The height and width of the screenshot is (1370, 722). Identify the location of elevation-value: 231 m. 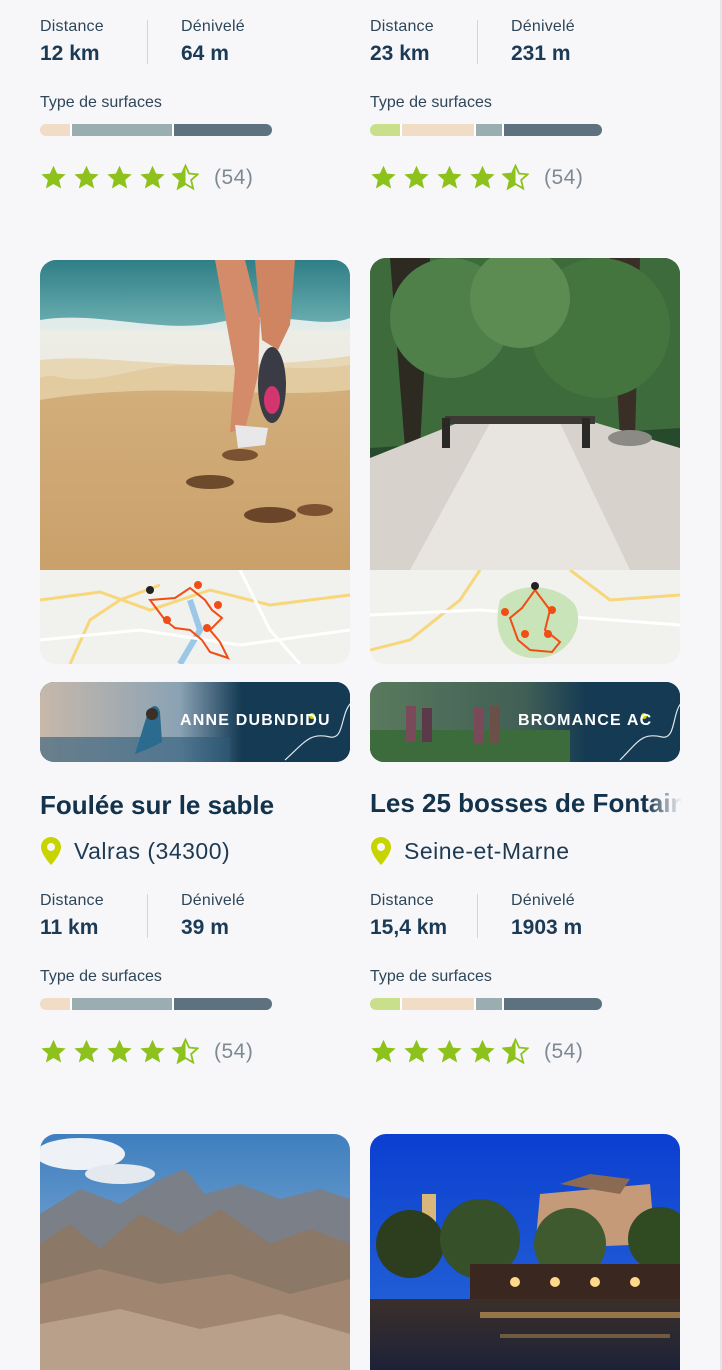
(541, 53).